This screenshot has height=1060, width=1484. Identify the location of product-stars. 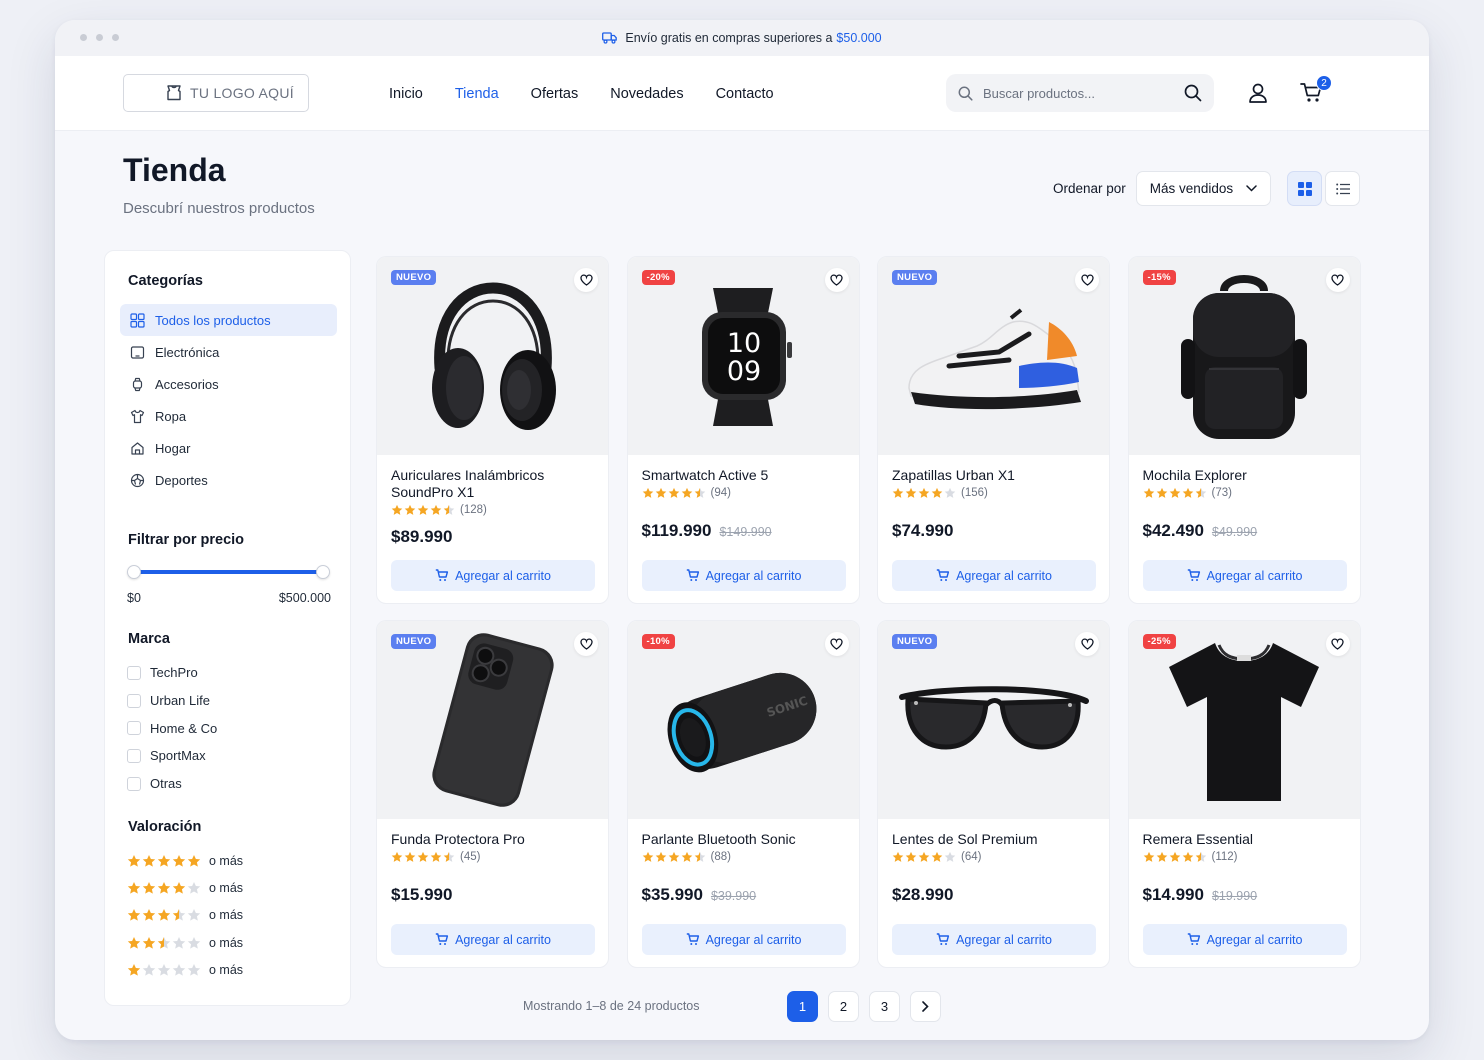
(674, 857).